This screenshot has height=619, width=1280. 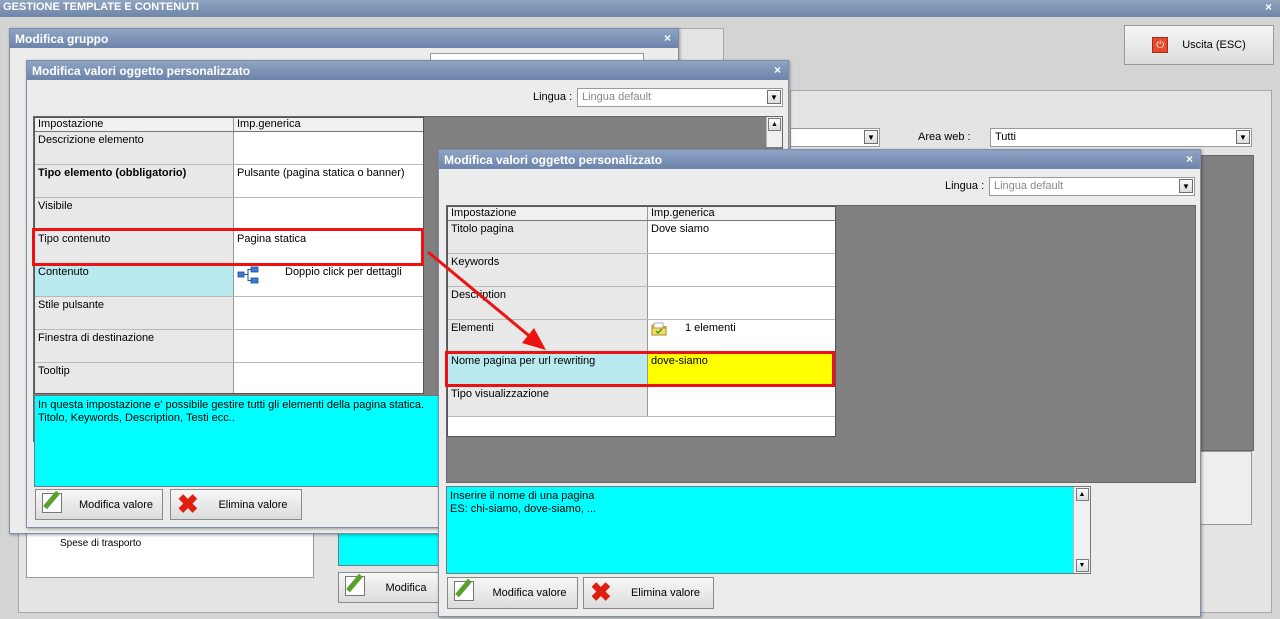 What do you see at coordinates (486, 300) in the screenshot?
I see `annotation-arrow` at bounding box center [486, 300].